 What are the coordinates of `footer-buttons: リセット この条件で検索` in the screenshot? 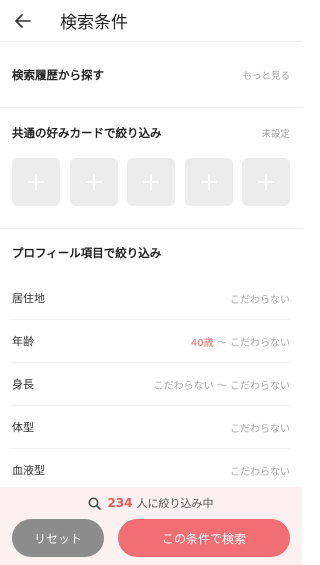 It's located at (151, 538).